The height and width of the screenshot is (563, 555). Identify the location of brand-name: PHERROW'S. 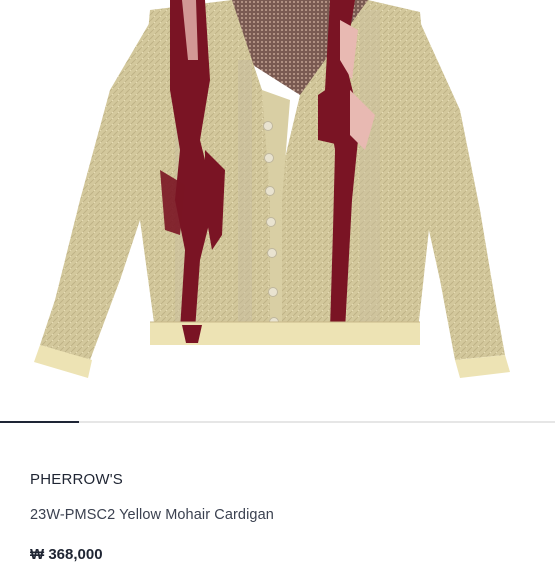
(76, 479).